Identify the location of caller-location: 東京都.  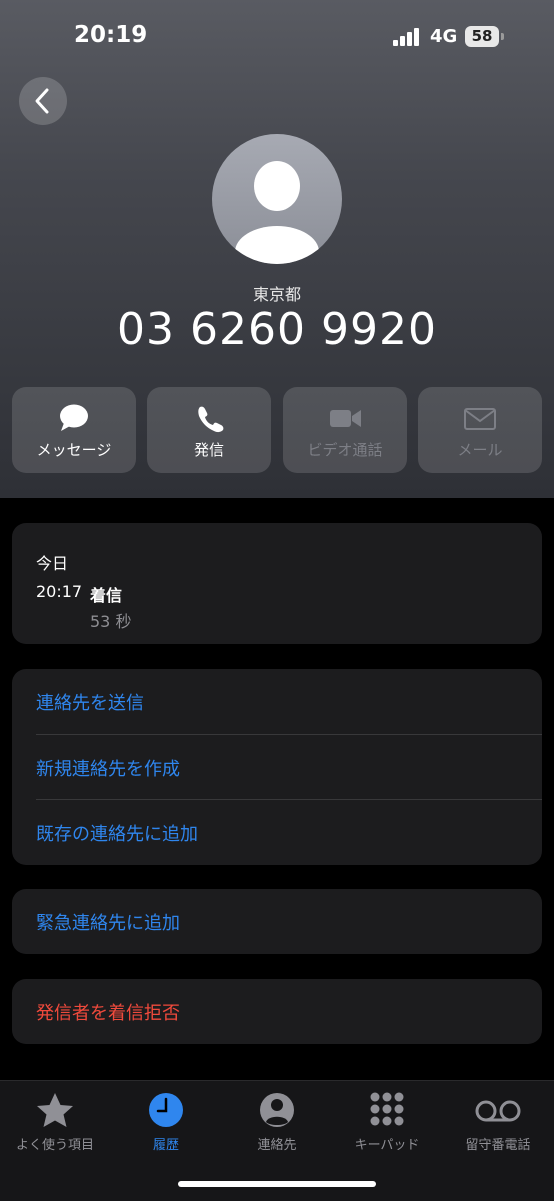
(276, 294).